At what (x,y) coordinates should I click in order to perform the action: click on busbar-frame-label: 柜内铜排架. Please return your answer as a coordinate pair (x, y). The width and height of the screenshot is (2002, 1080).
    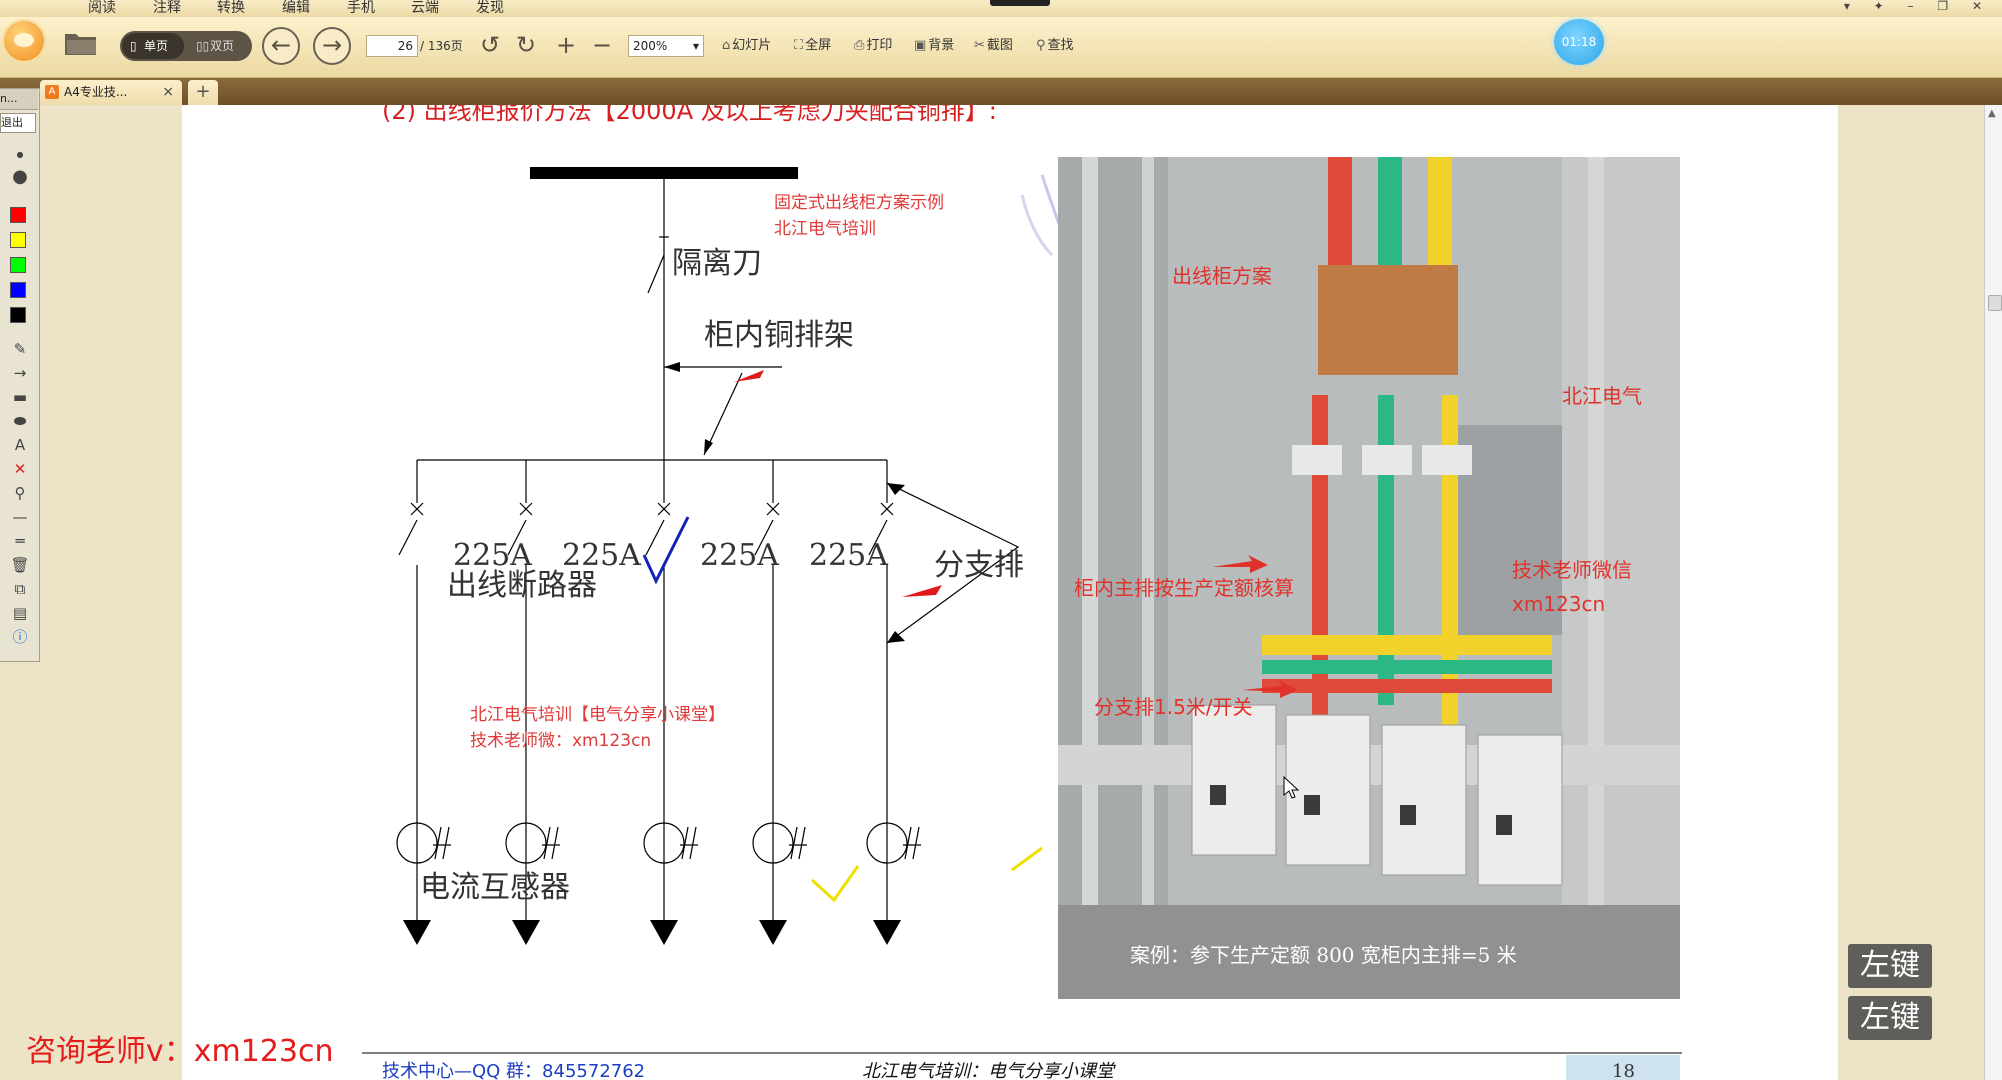
    Looking at the image, I should click on (779, 335).